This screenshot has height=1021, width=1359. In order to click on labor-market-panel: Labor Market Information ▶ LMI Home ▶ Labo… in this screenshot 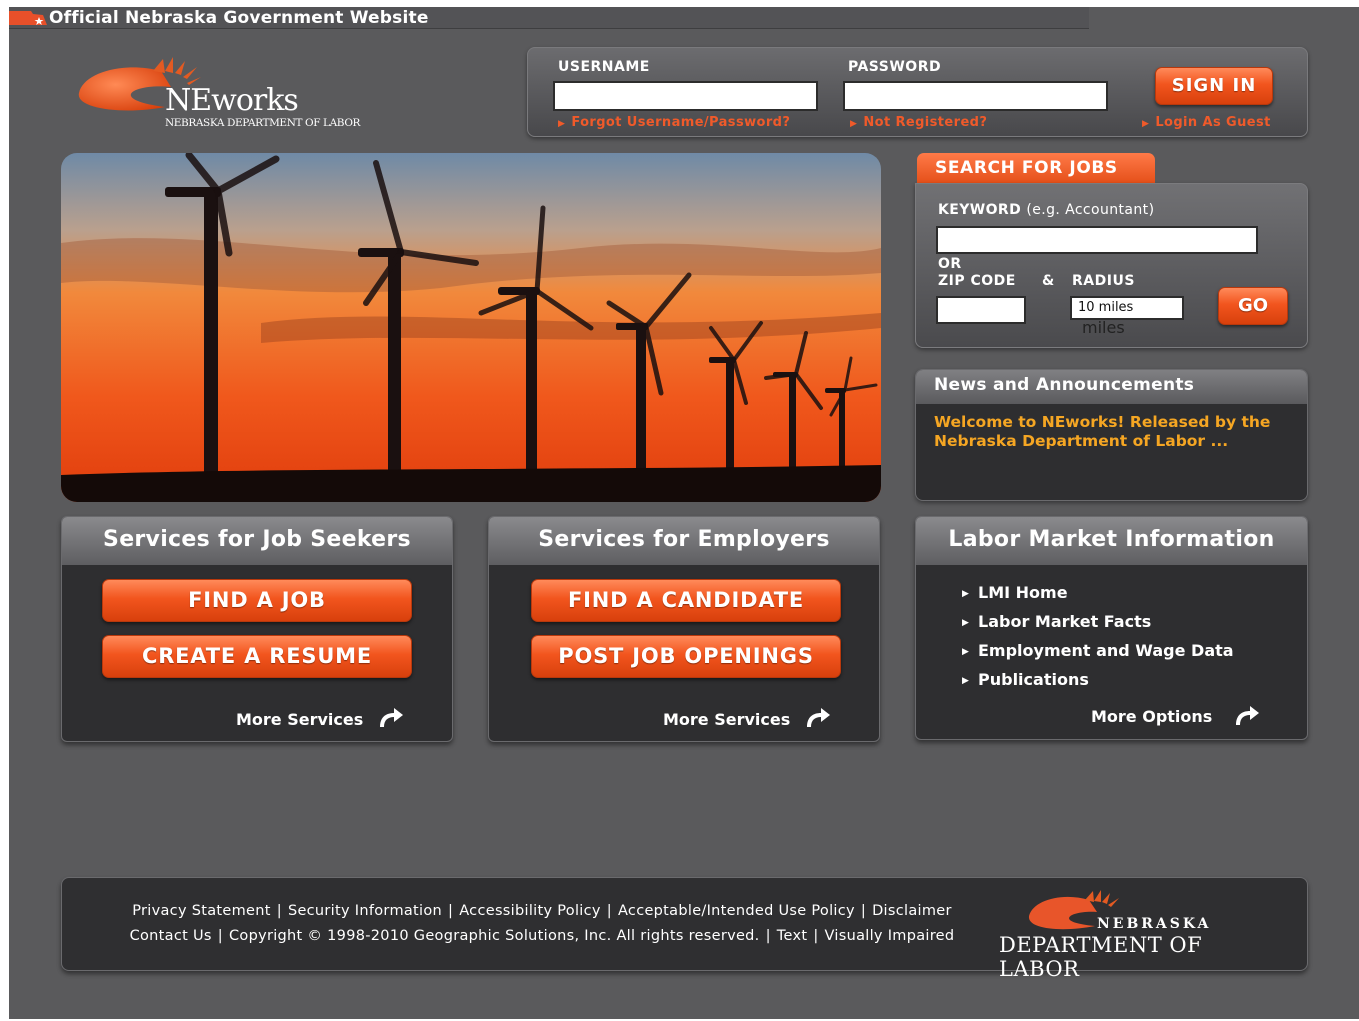, I will do `click(1111, 628)`.